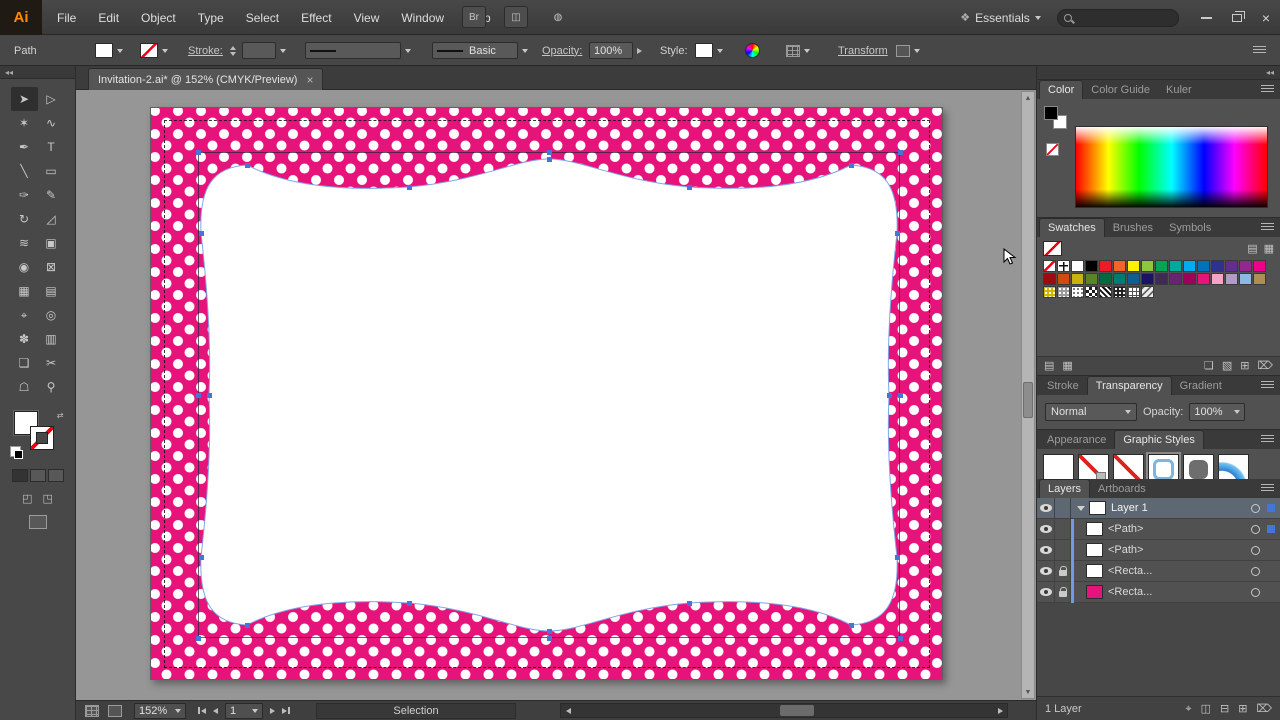  What do you see at coordinates (206, 79) in the screenshot?
I see `document-tab: Invitation-2.ai* @ 152% (CMYK/Preview) ×` at bounding box center [206, 79].